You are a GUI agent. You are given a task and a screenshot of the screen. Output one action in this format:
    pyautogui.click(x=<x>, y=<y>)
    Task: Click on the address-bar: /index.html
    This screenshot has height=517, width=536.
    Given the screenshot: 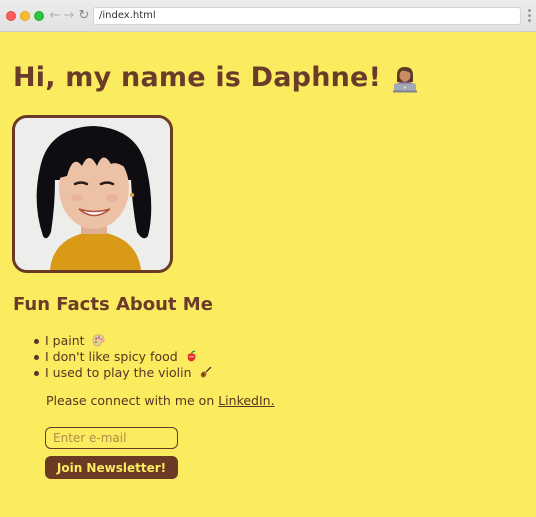 What is the action you would take?
    pyautogui.click(x=307, y=16)
    